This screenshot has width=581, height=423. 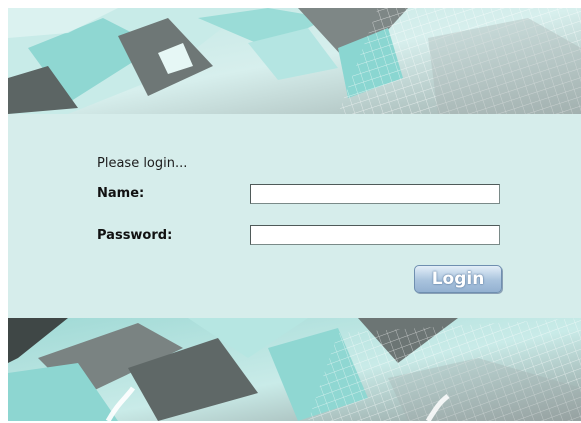 I want to click on login-button: Login, so click(x=458, y=279).